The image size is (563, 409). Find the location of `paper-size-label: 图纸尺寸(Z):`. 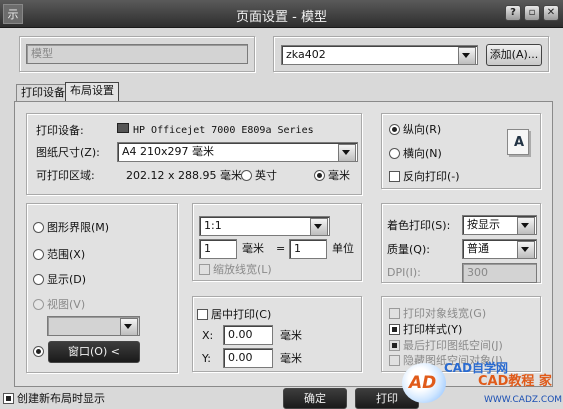

paper-size-label: 图纸尺寸(Z): is located at coordinates (68, 152).